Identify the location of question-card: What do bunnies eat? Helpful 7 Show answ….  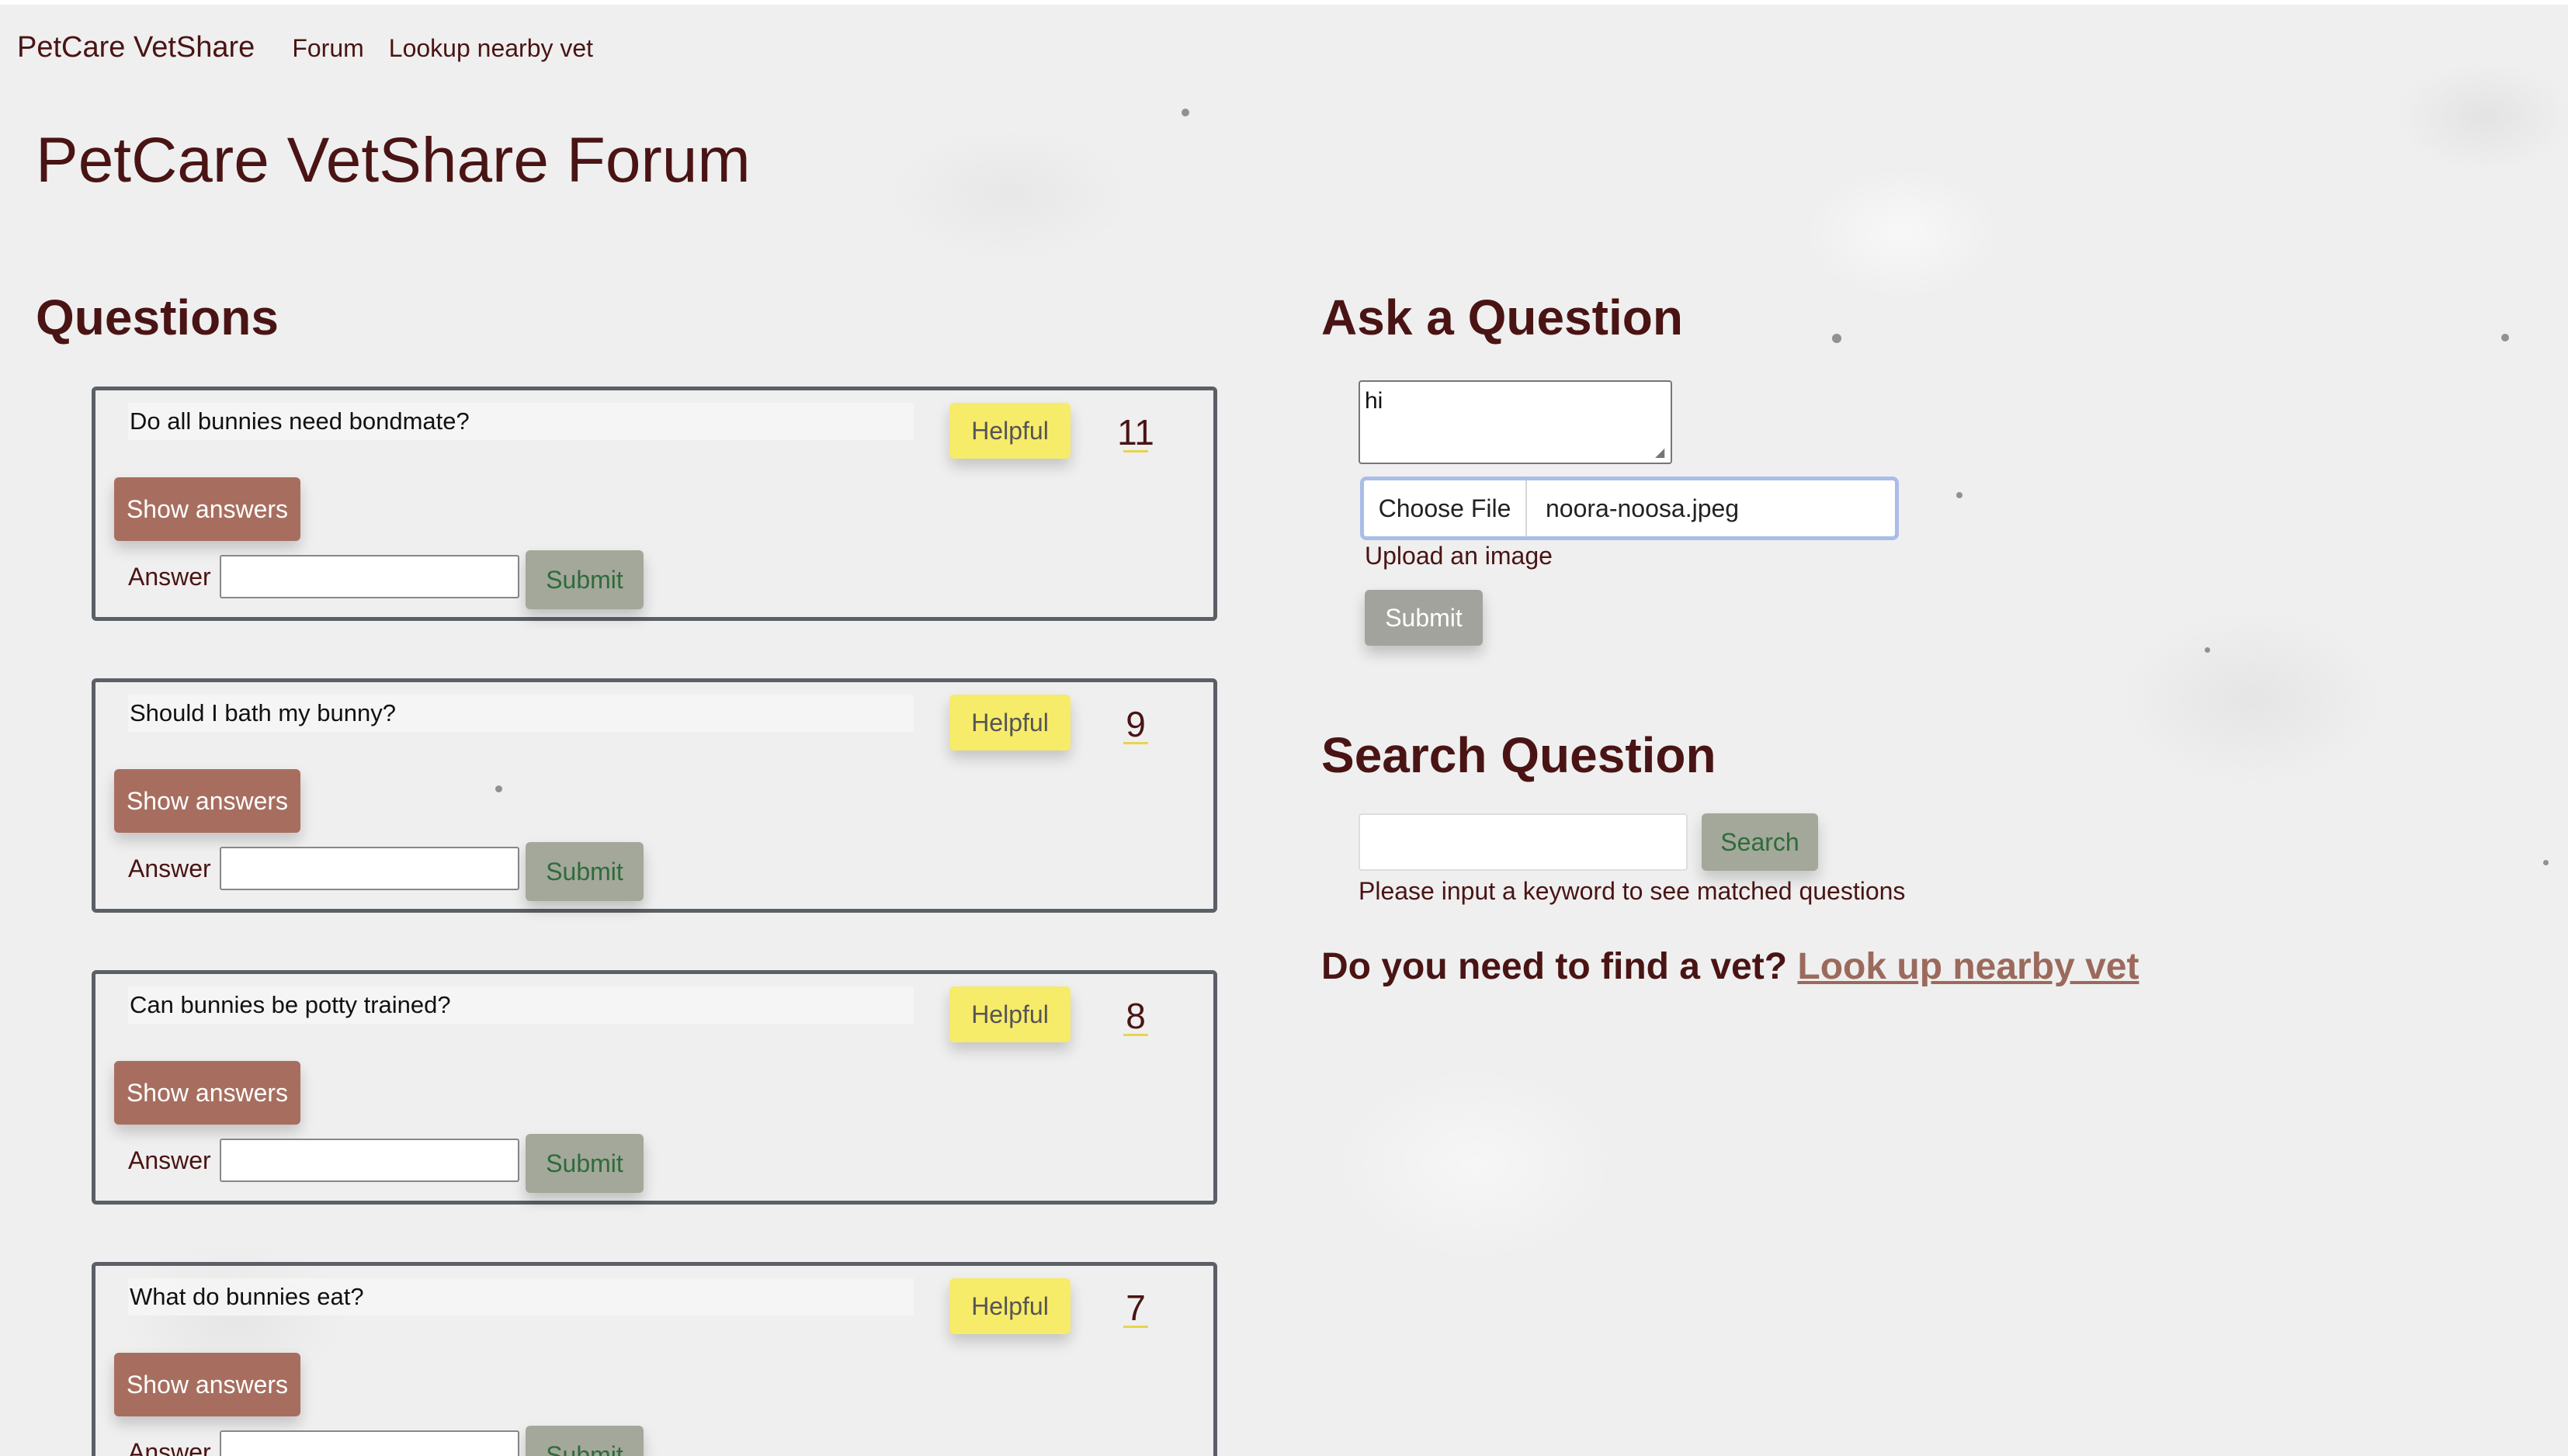
(654, 1359).